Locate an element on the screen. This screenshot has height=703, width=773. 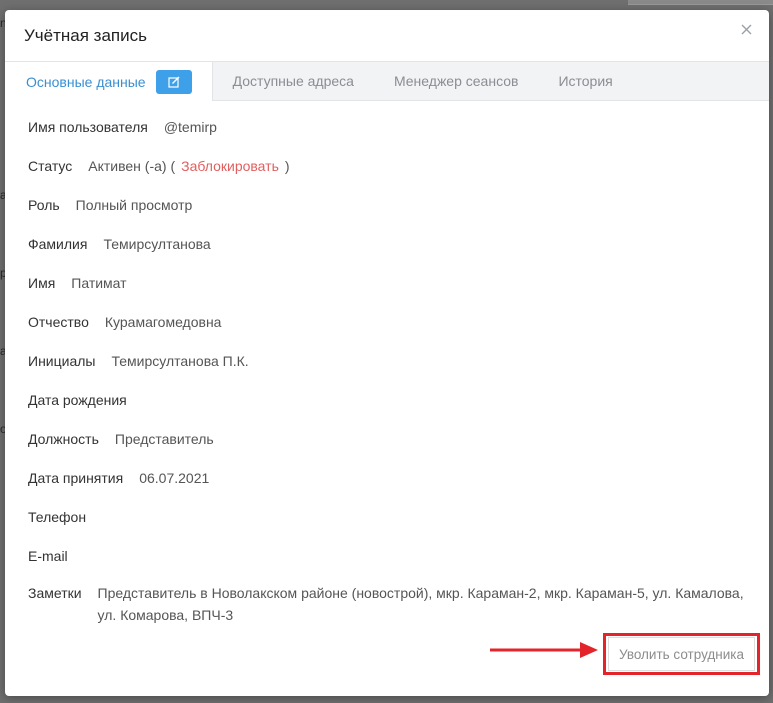
field-value: 06.07.2021 is located at coordinates (174, 477).